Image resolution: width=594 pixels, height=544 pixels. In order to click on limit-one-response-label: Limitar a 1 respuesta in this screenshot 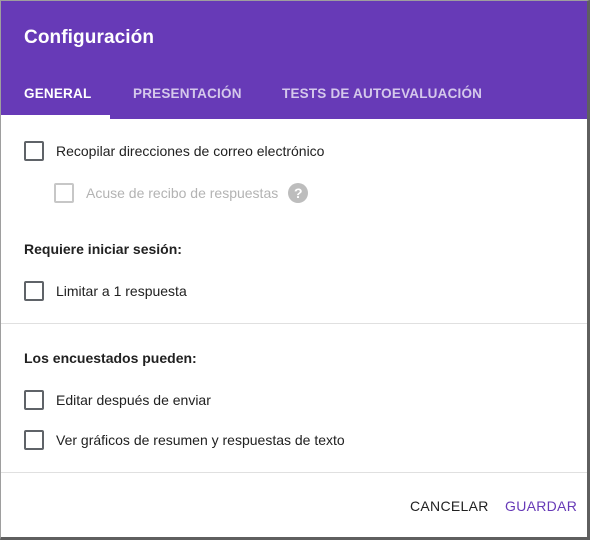, I will do `click(121, 291)`.